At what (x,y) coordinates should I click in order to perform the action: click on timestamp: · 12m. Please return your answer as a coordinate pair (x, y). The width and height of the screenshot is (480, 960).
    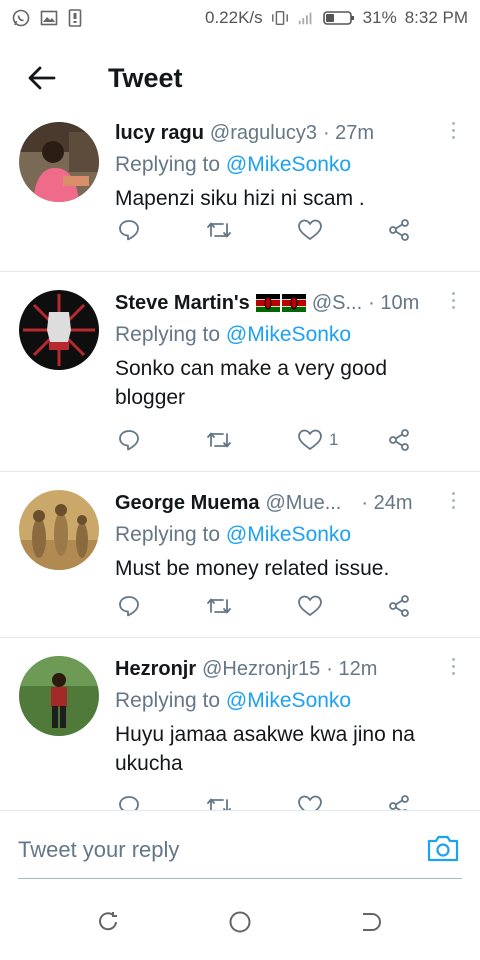
    Looking at the image, I should click on (352, 669).